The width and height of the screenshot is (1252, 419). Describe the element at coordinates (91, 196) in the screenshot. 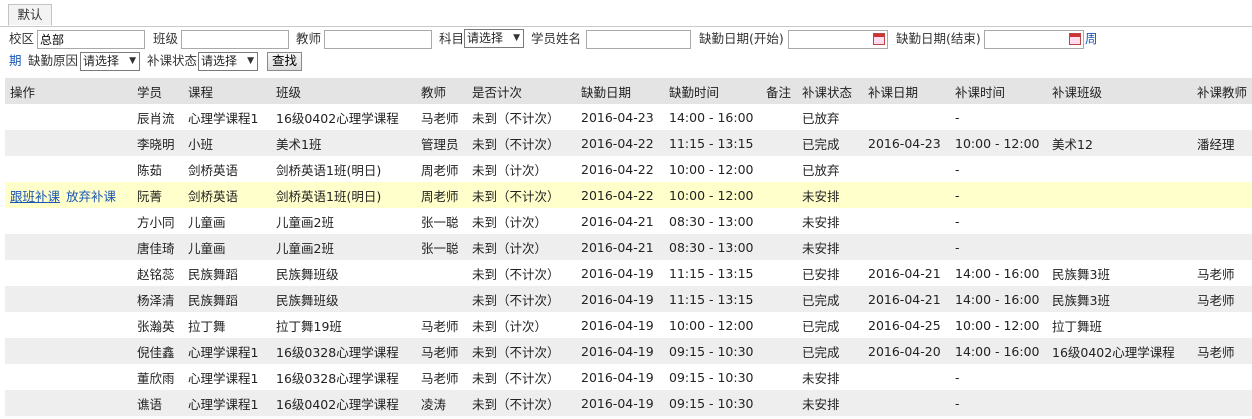

I see `abandon-makeup-link: 放弃补课` at that location.